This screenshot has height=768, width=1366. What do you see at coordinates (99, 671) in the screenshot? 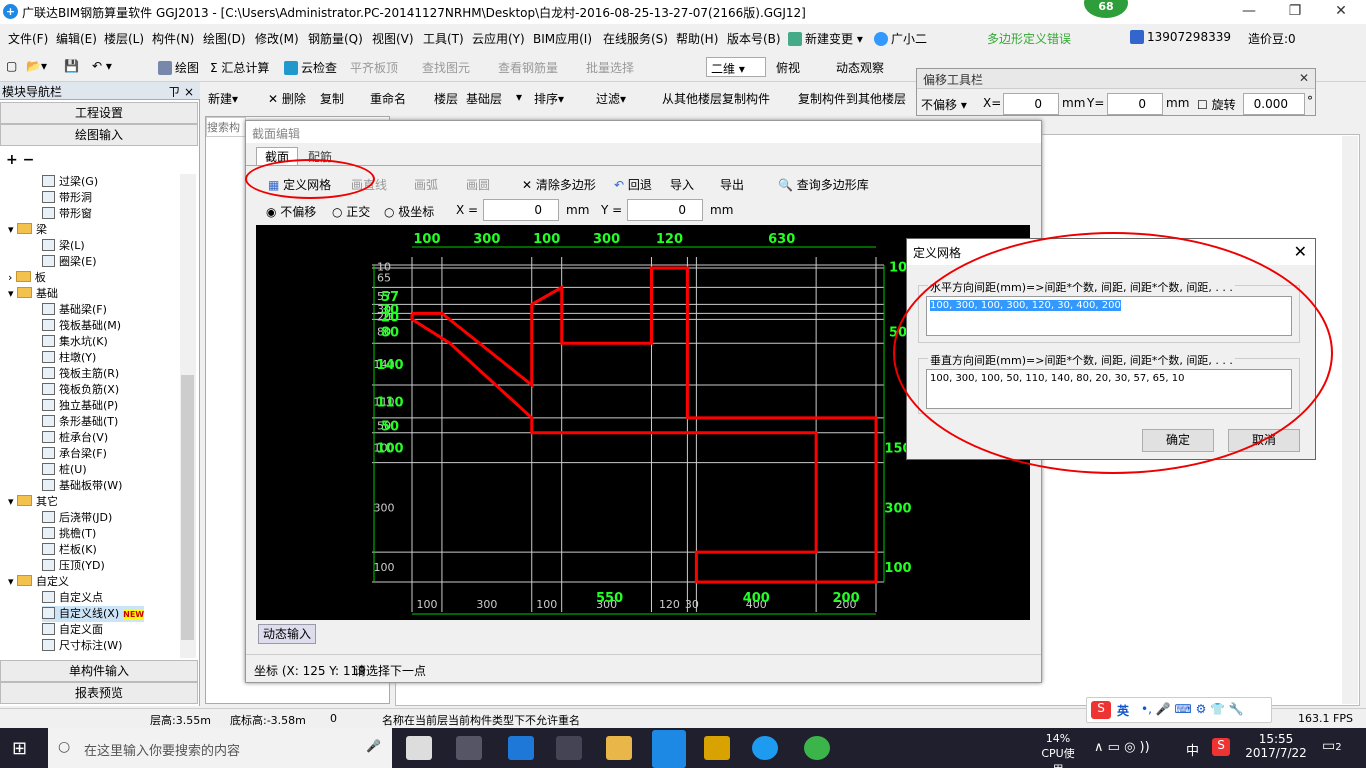
I see `single-component-button: 单构件输入` at bounding box center [99, 671].